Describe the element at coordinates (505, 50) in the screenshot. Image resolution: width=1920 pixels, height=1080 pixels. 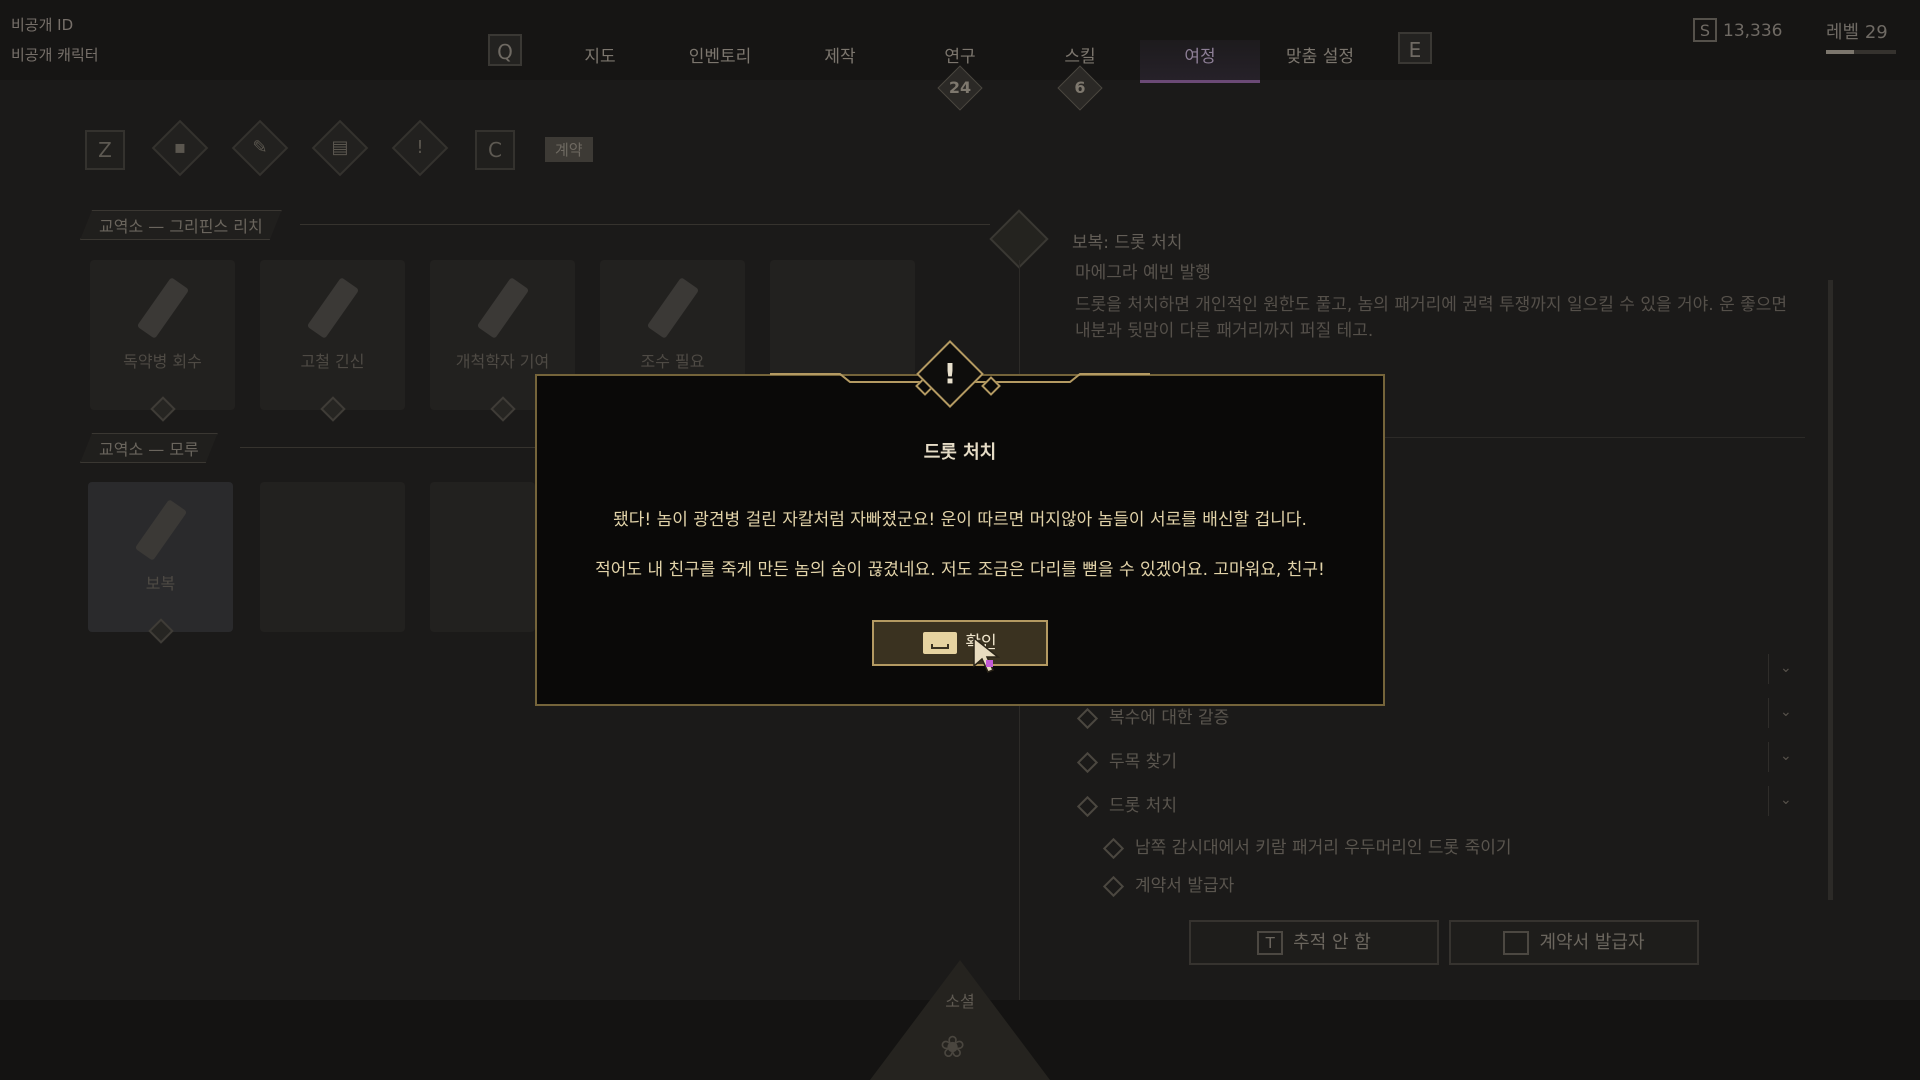
I see `nav-prev-key: Q` at that location.